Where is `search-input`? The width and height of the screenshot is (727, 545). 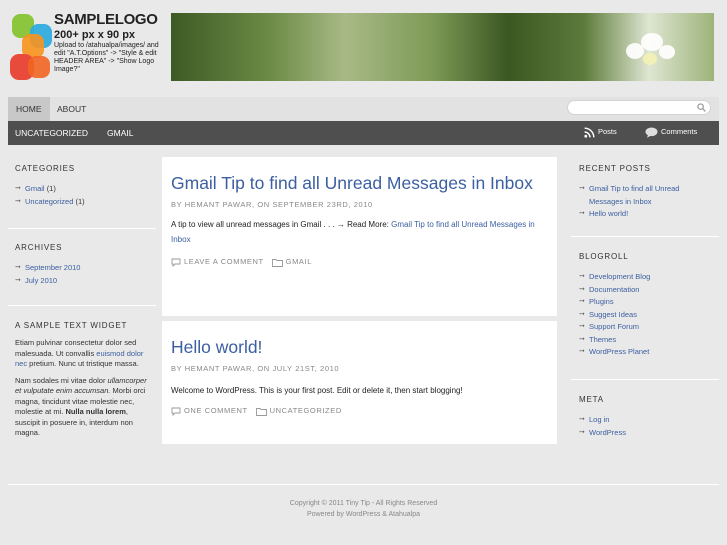 search-input is located at coordinates (636, 111).